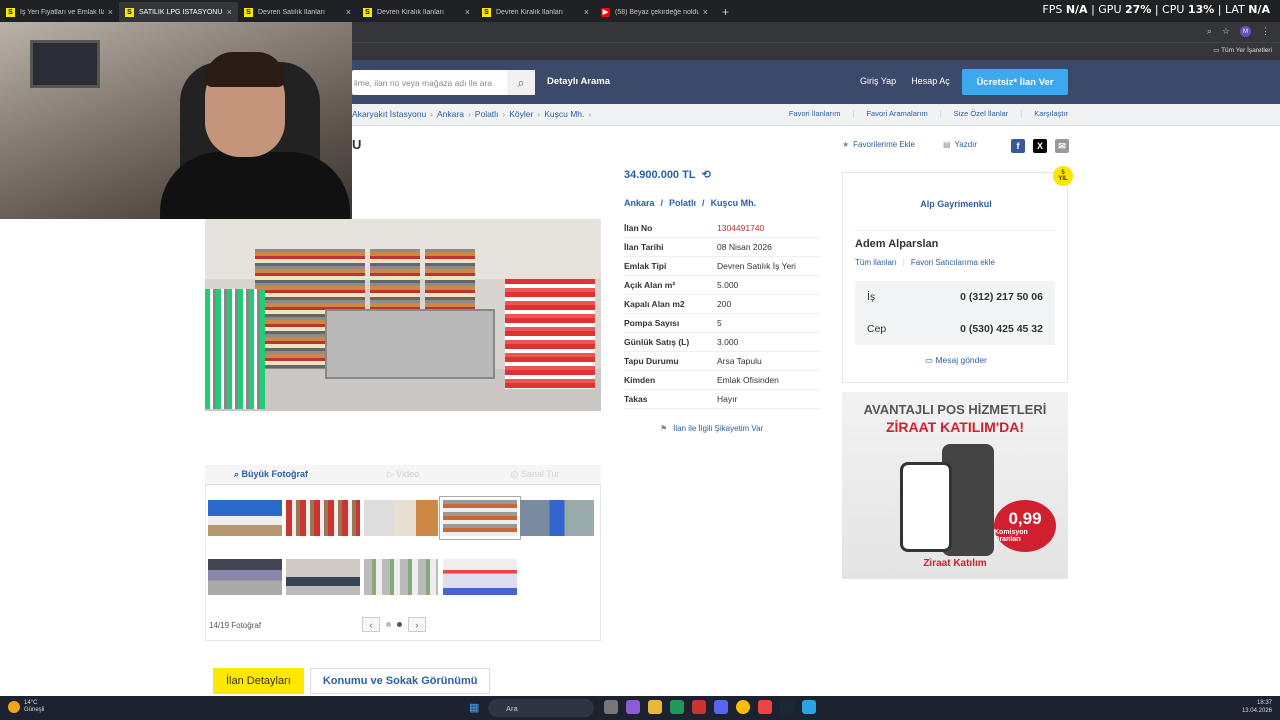 The height and width of the screenshot is (720, 1280). Describe the element at coordinates (1245, 31) in the screenshot. I see `profile-avatar: M` at that location.